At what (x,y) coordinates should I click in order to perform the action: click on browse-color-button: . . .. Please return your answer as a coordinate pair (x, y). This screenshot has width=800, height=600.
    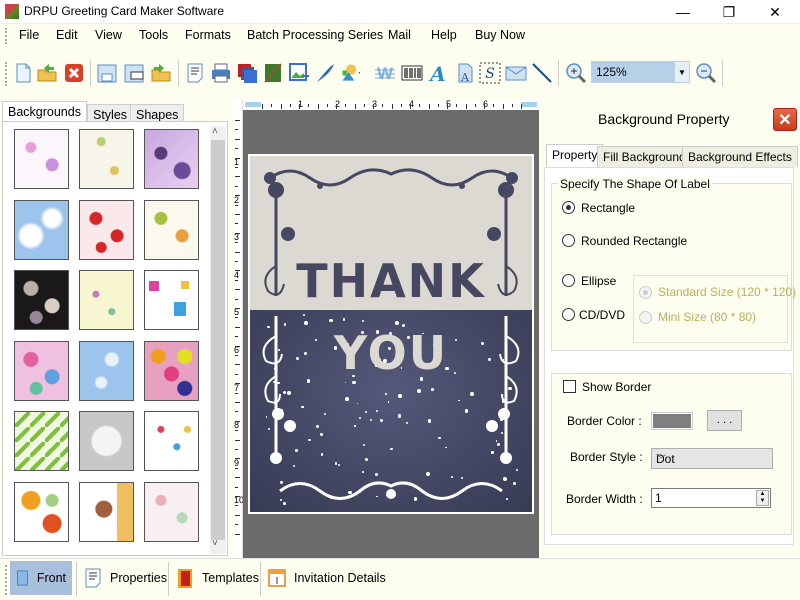
    Looking at the image, I should click on (724, 420).